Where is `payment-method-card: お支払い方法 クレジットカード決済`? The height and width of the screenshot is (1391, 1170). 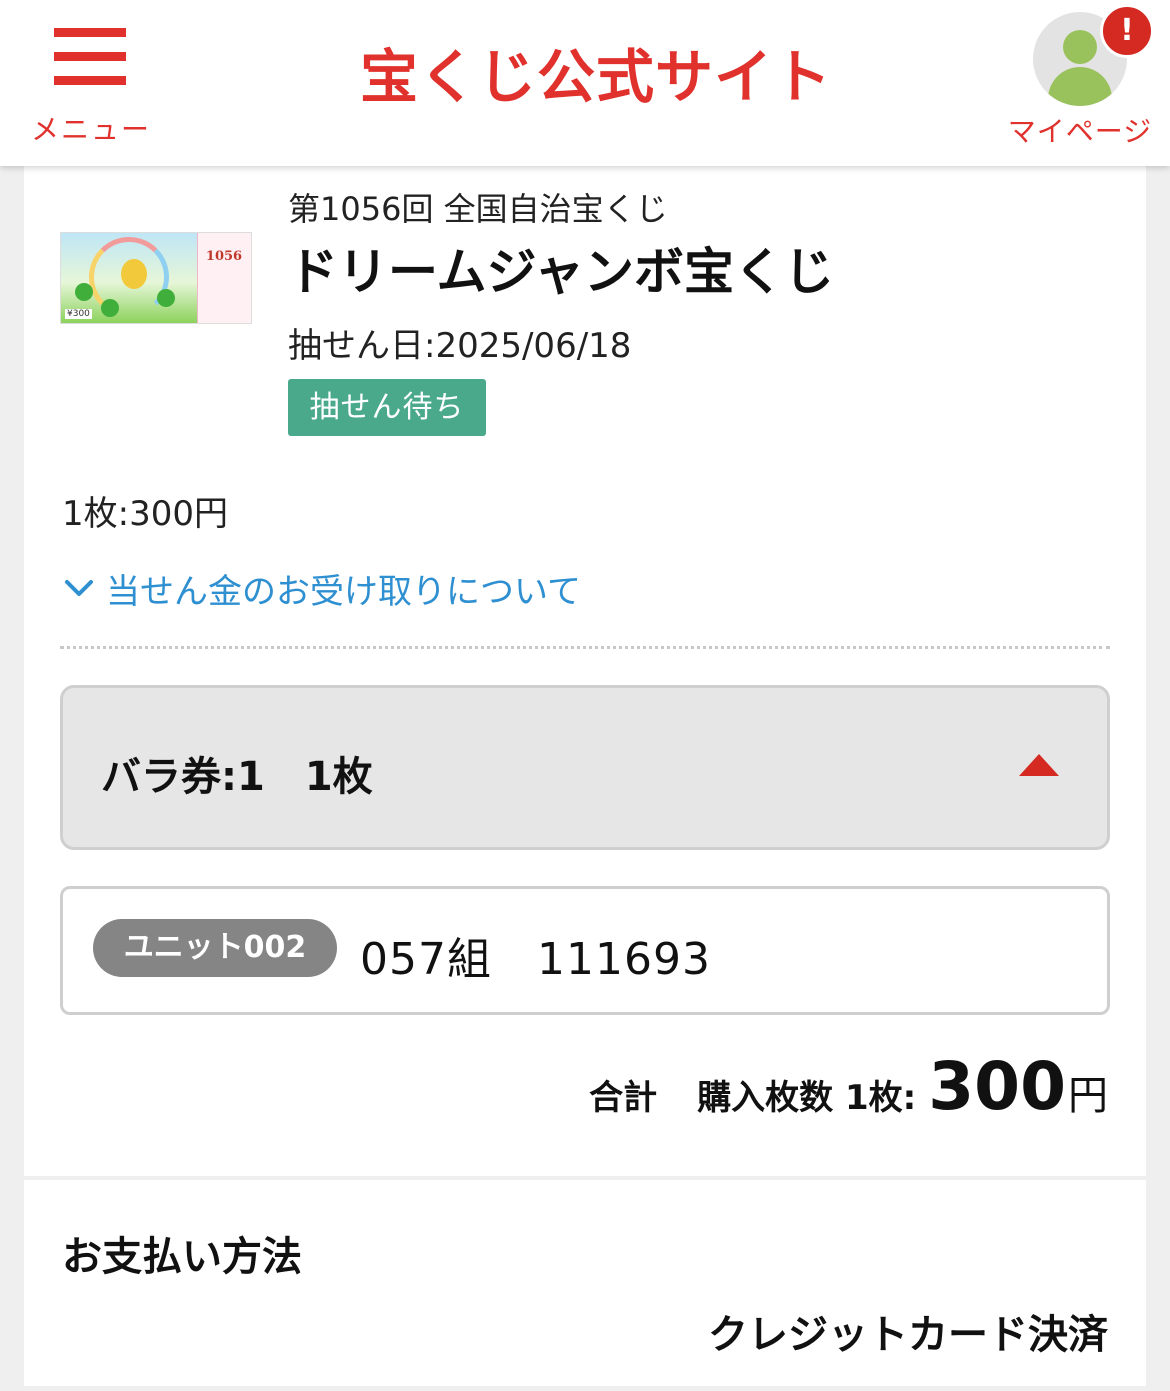 payment-method-card: お支払い方法 クレジットカード決済 is located at coordinates (585, 1283).